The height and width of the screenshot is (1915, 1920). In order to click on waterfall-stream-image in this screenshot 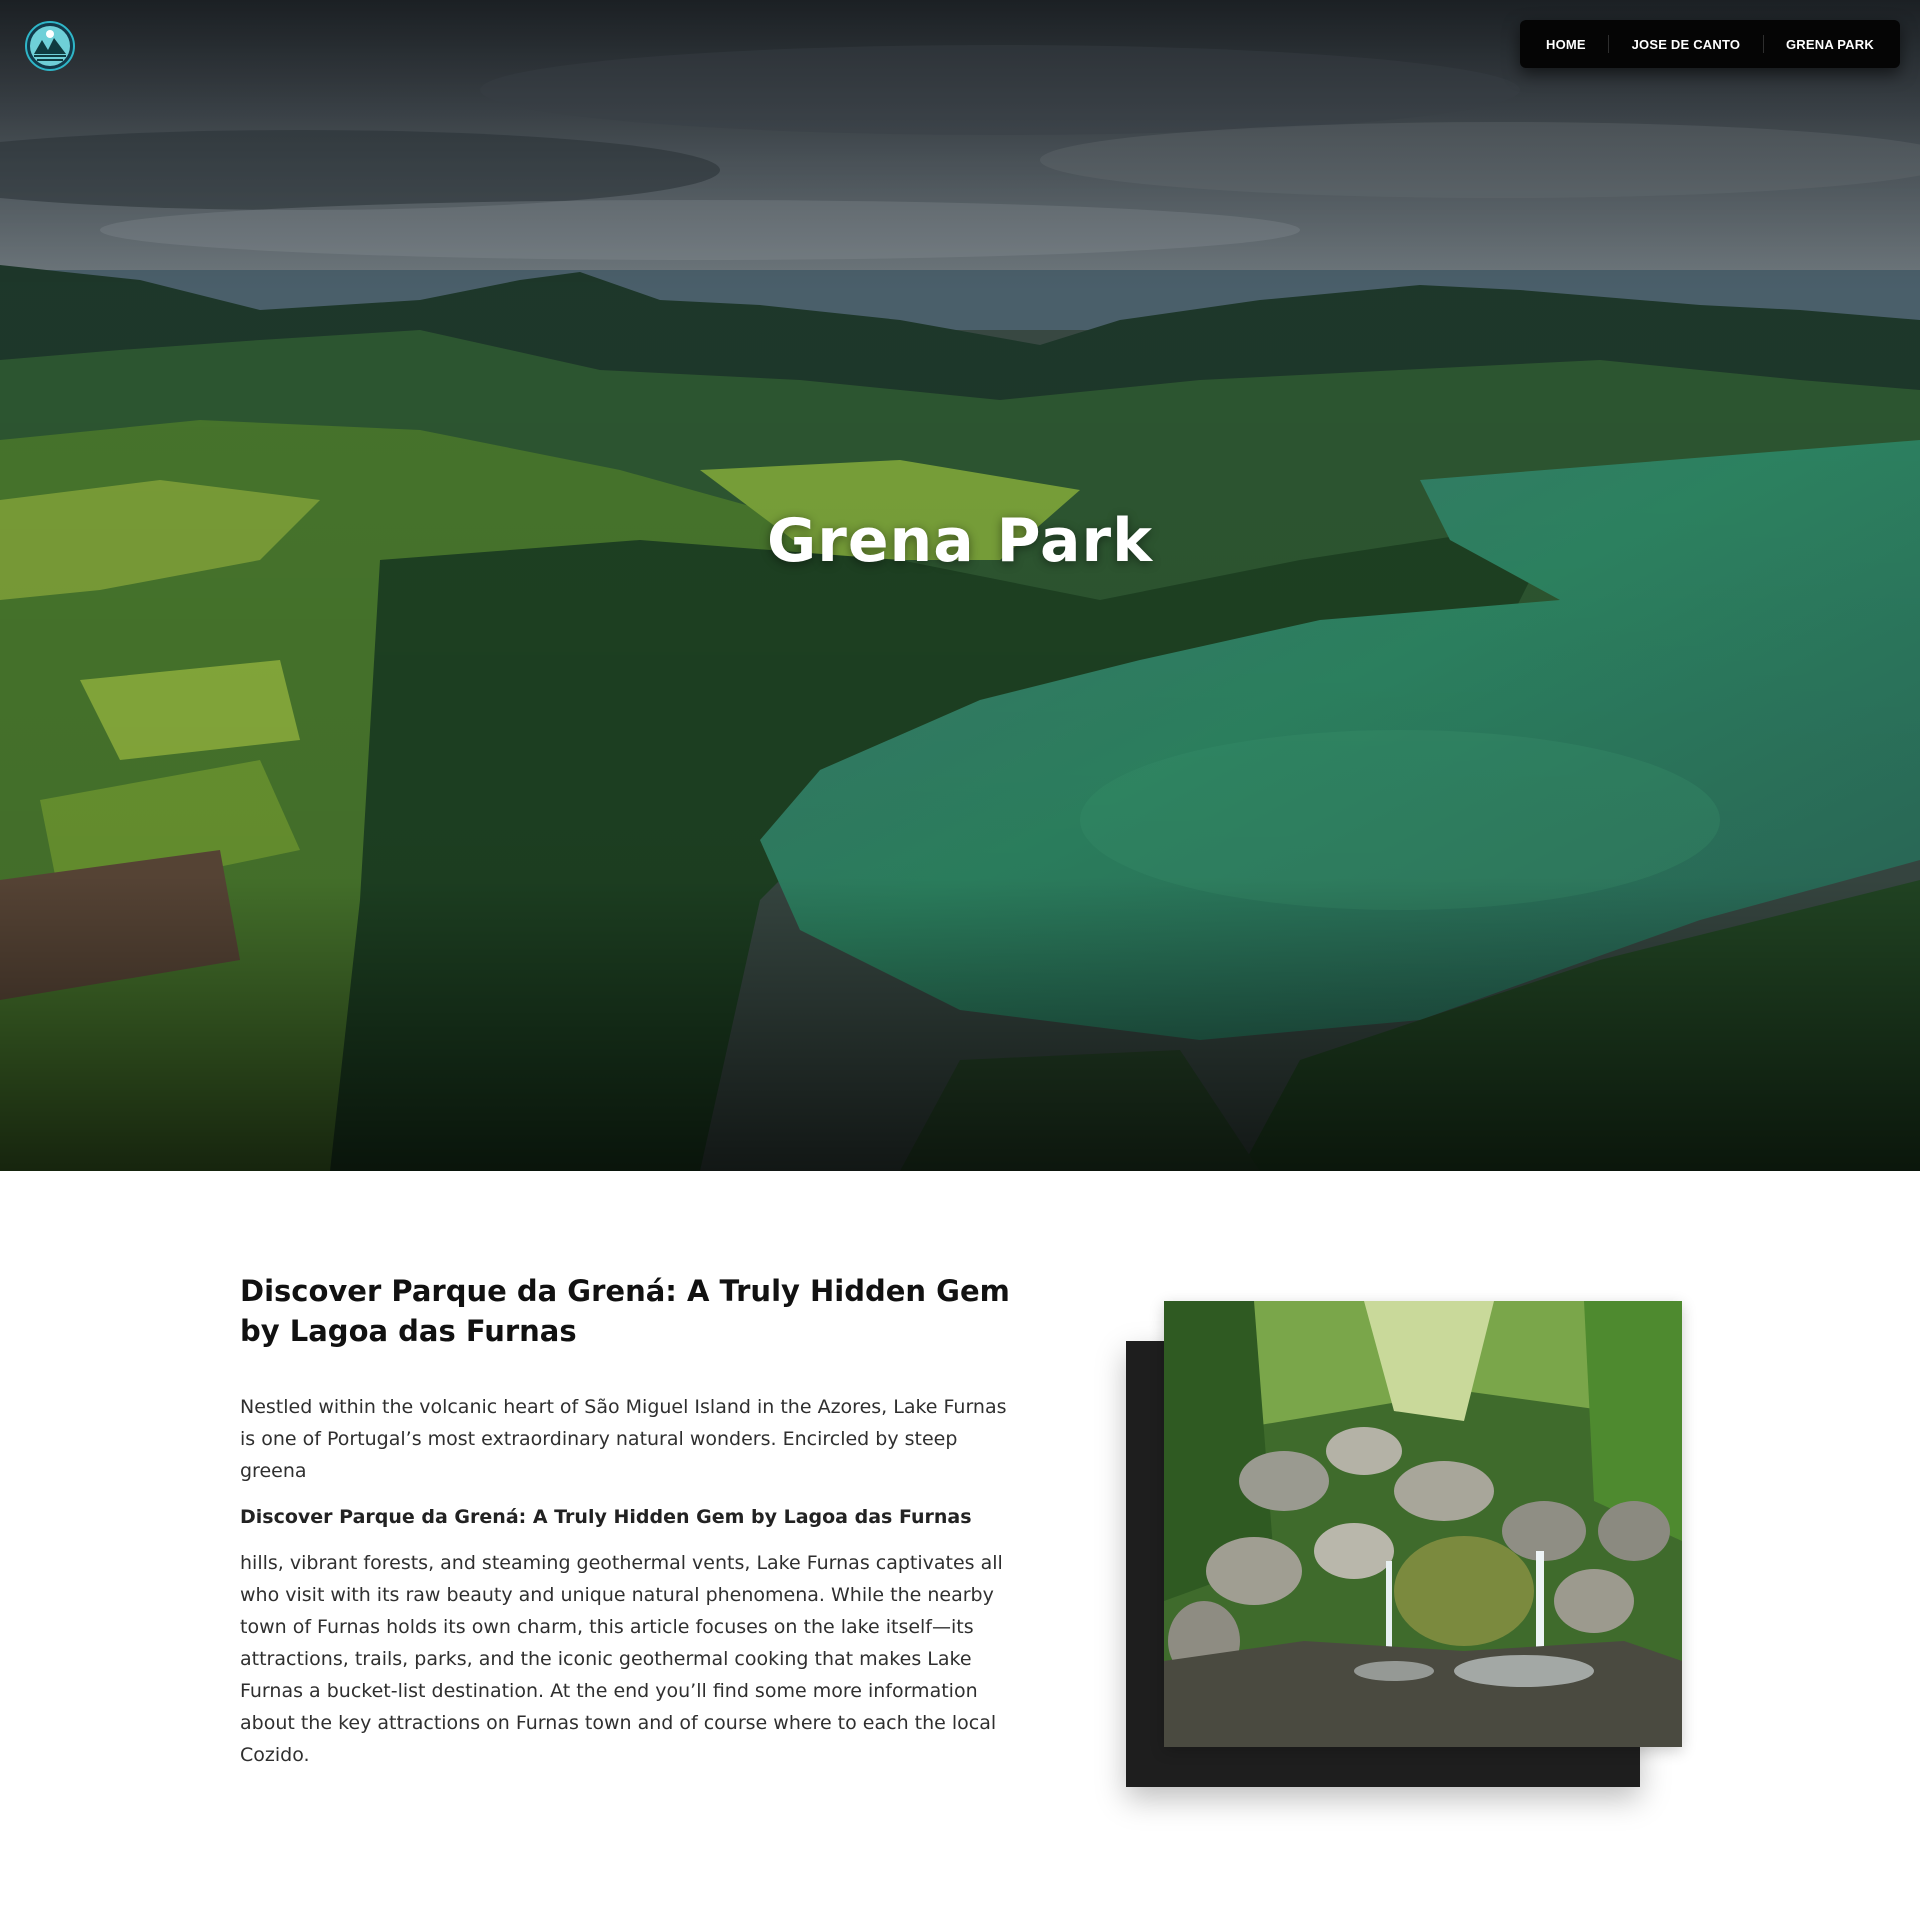, I will do `click(1423, 1524)`.